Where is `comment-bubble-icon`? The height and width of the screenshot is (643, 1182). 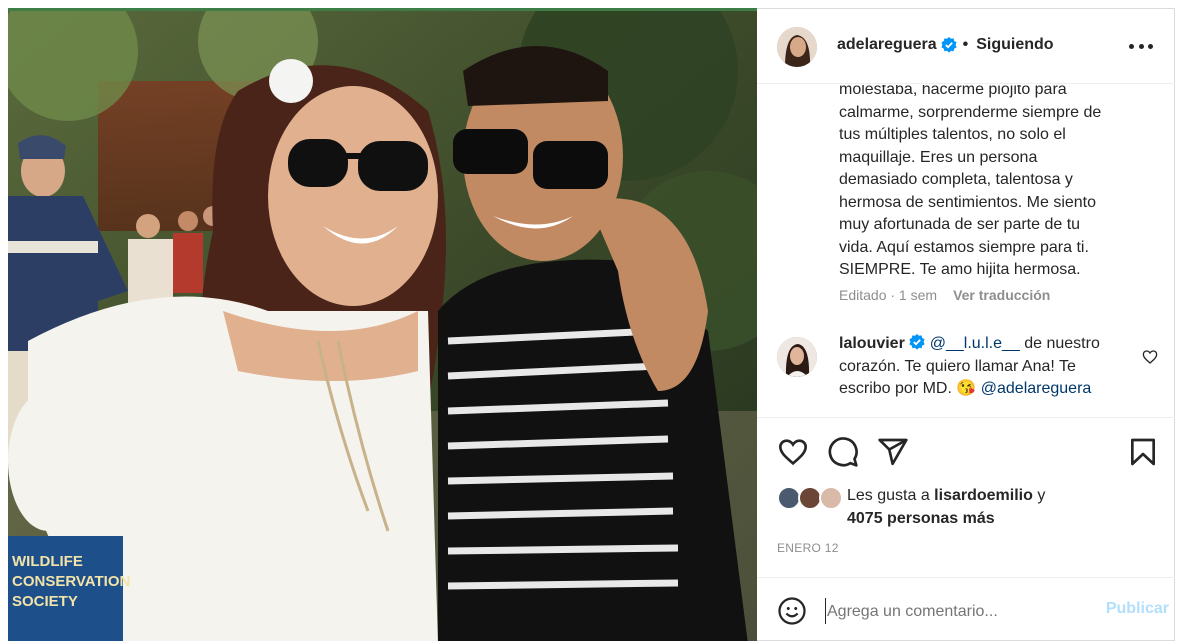
comment-bubble-icon is located at coordinates (843, 452).